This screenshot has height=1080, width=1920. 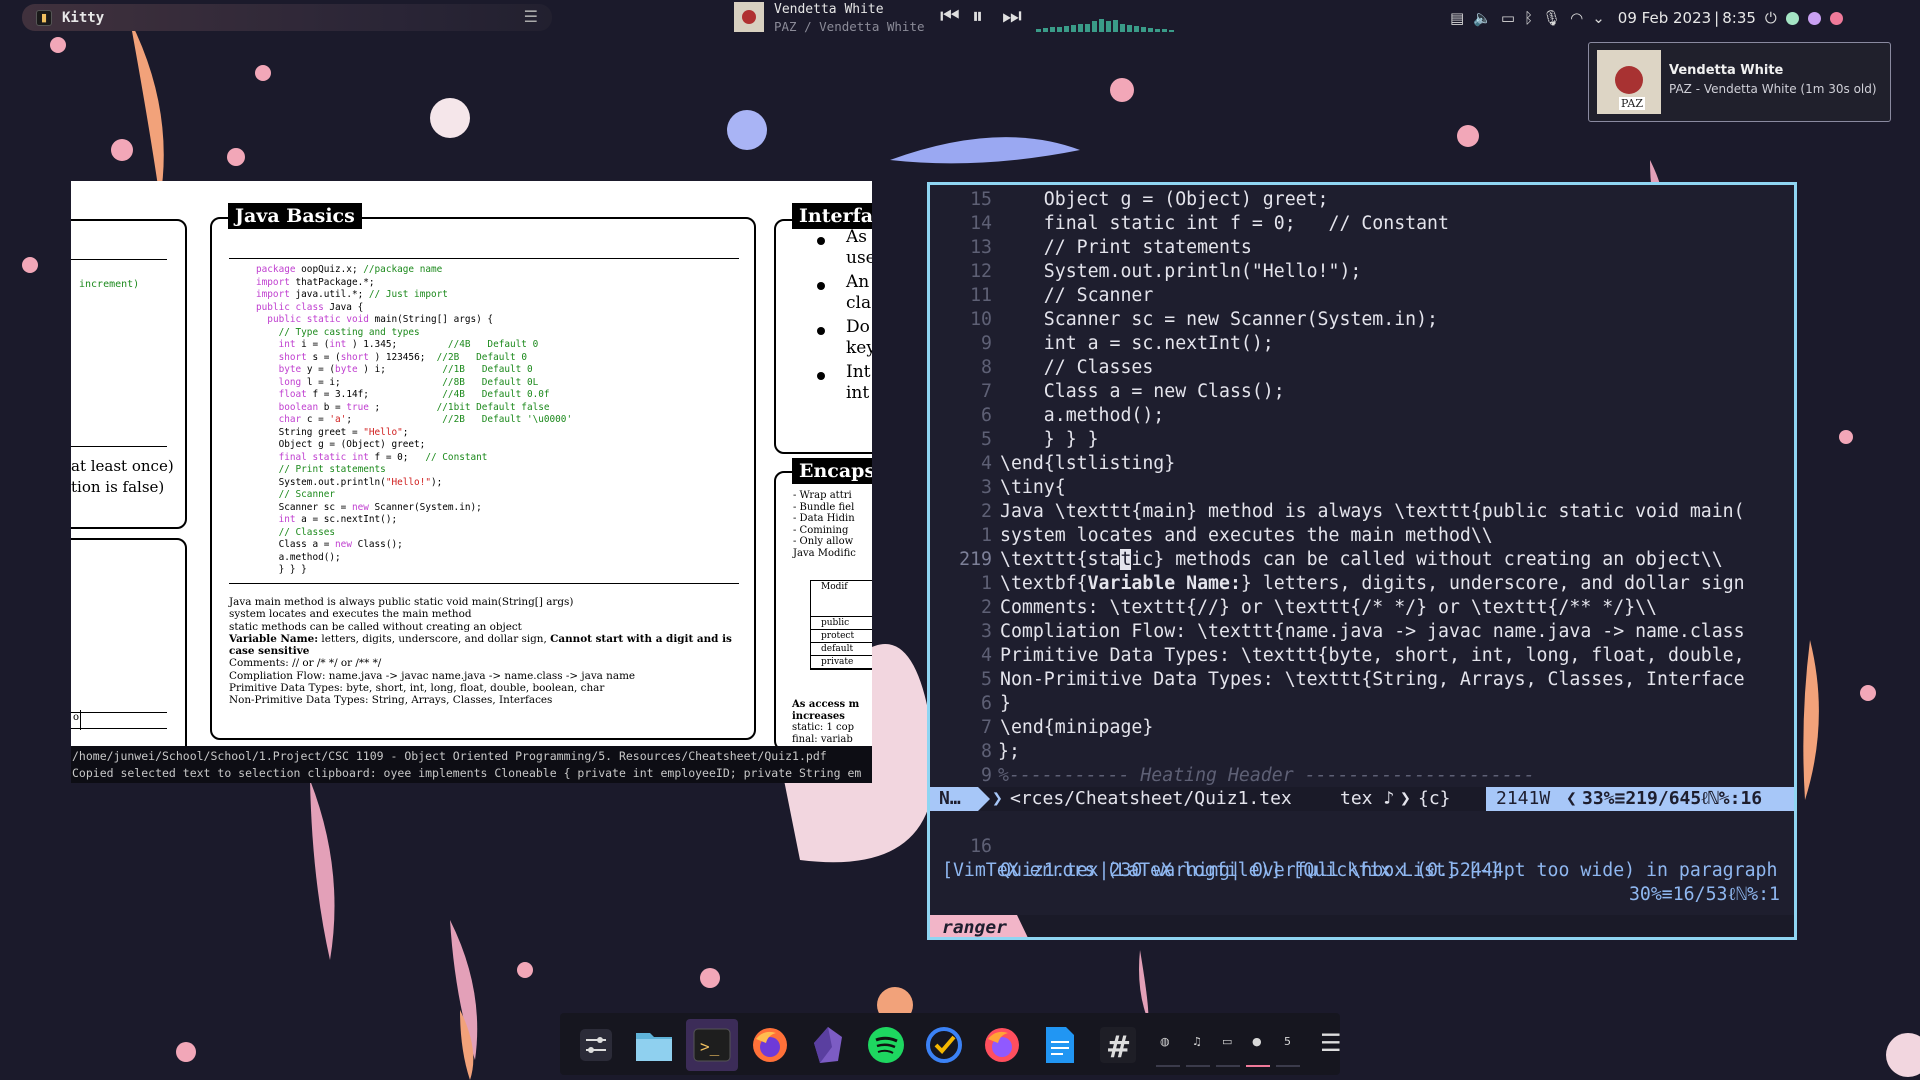 I want to click on files-icon, so click(x=654, y=1045).